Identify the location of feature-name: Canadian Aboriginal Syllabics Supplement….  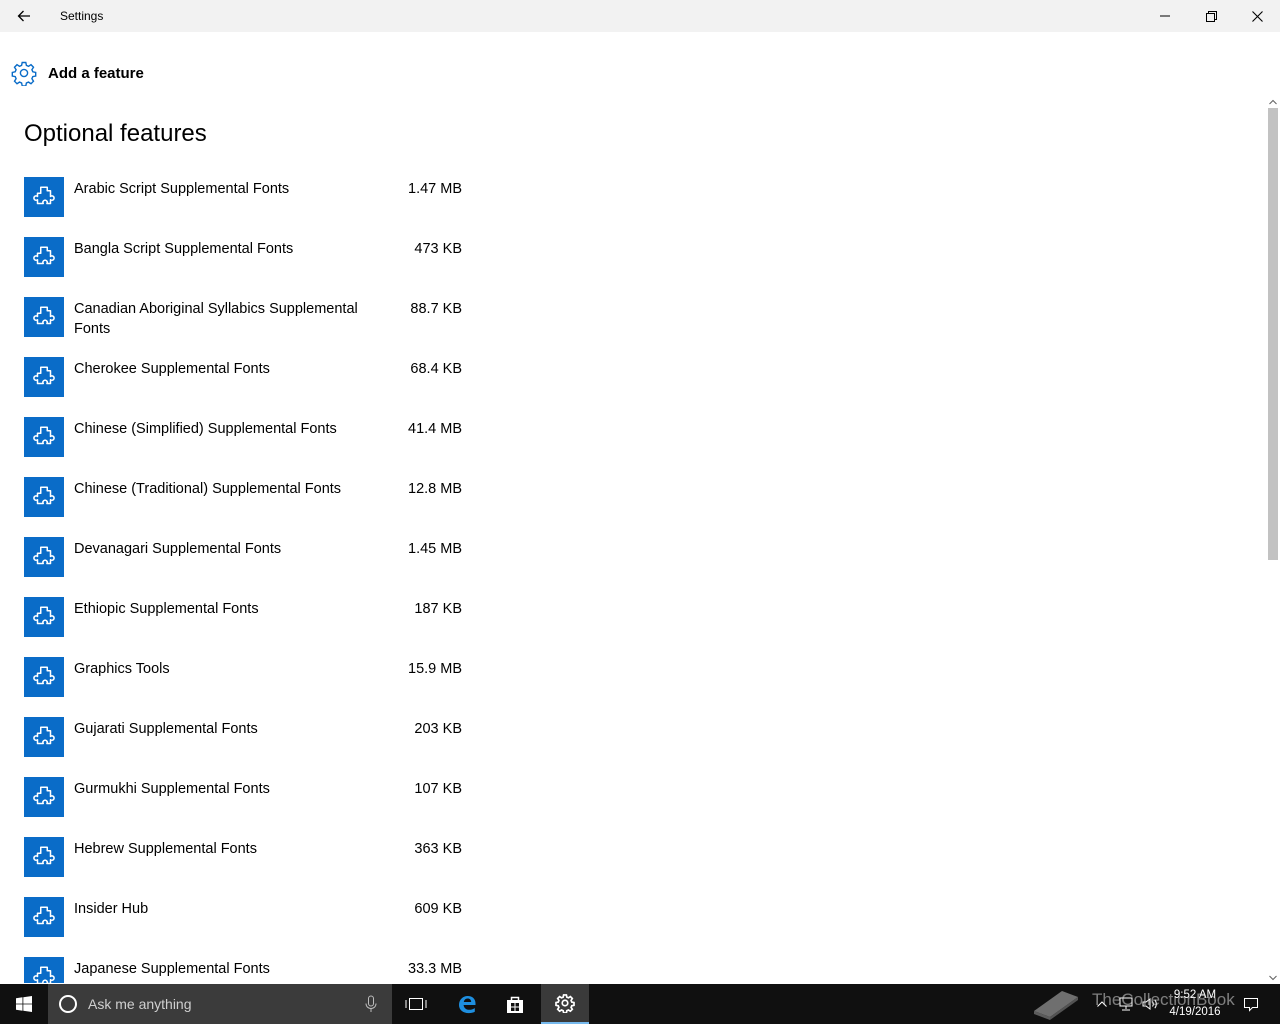
(216, 319).